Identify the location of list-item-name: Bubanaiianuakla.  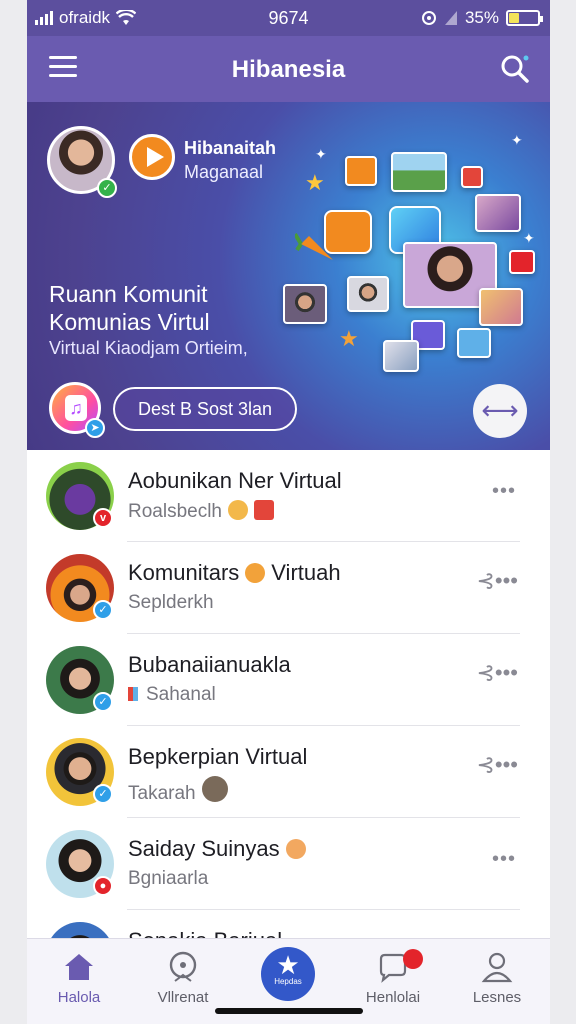
(209, 664).